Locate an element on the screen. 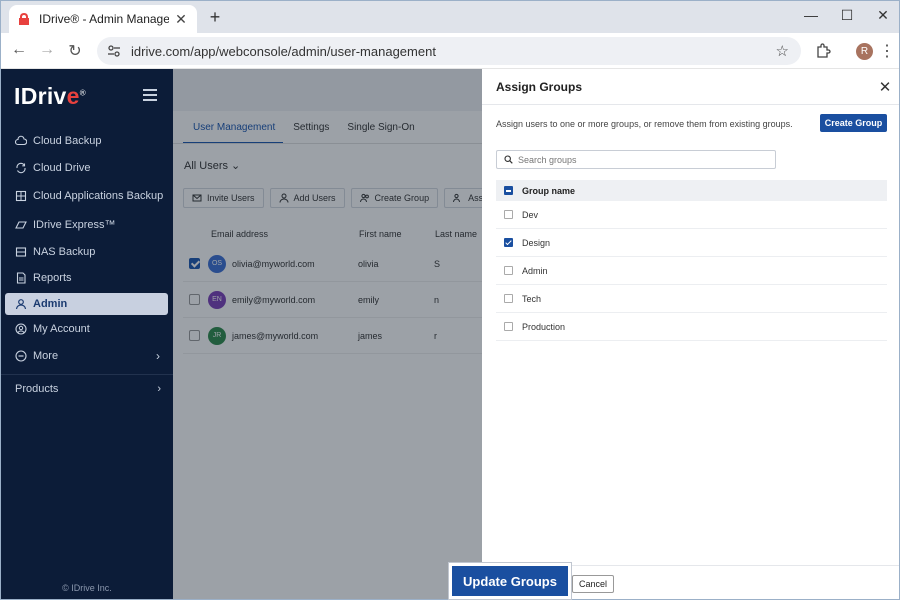 The image size is (900, 600). search-icon is located at coordinates (508, 159).